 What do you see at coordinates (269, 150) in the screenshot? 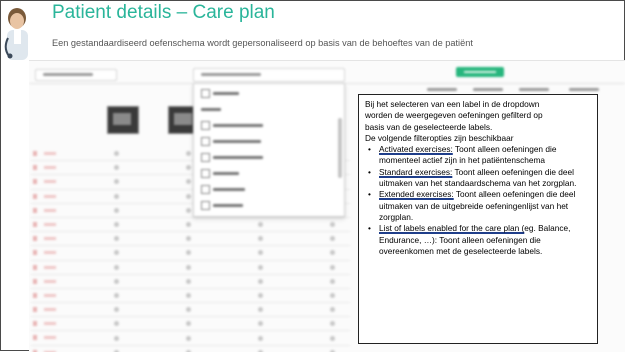
I see `label-dropdown-menu` at bounding box center [269, 150].